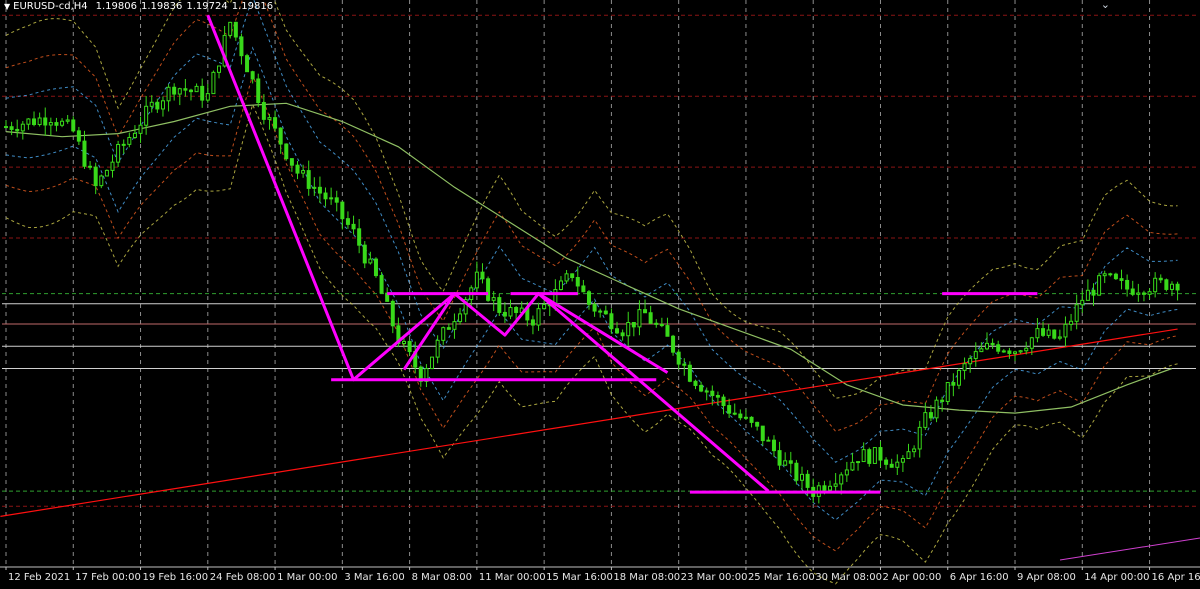  What do you see at coordinates (207, 6) in the screenshot?
I see `low-value: 1.19724` at bounding box center [207, 6].